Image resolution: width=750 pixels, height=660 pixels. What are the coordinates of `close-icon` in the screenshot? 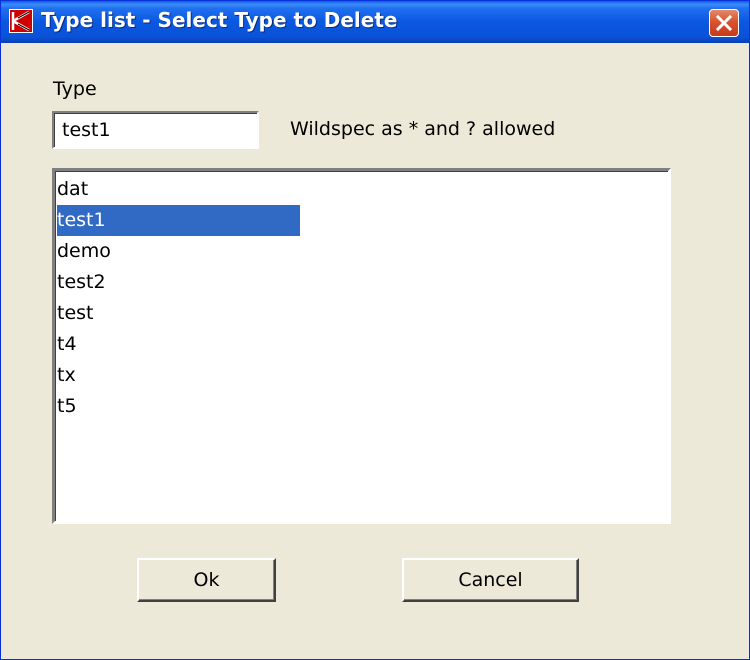 It's located at (724, 23).